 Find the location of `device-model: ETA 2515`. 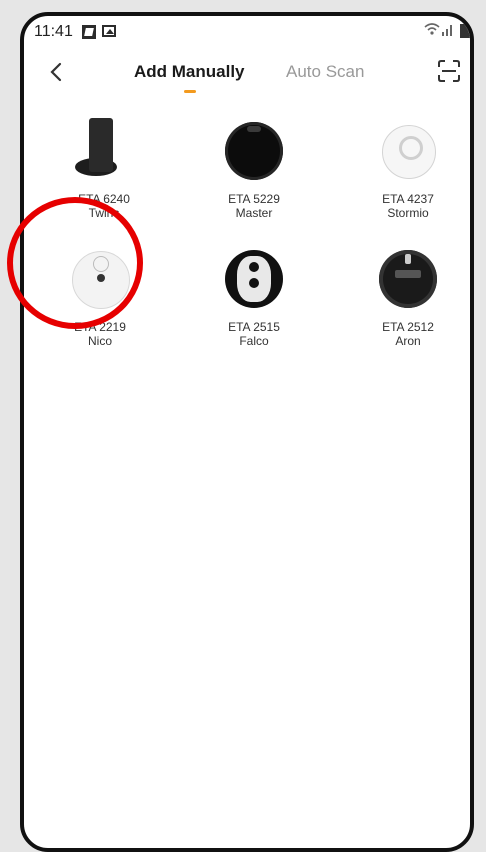

device-model: ETA 2515 is located at coordinates (254, 327).